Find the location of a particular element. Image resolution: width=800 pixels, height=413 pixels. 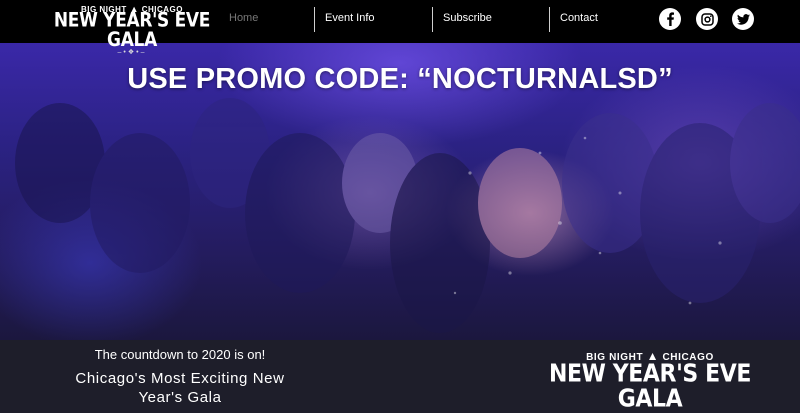

instagram-glyph is located at coordinates (707, 19).